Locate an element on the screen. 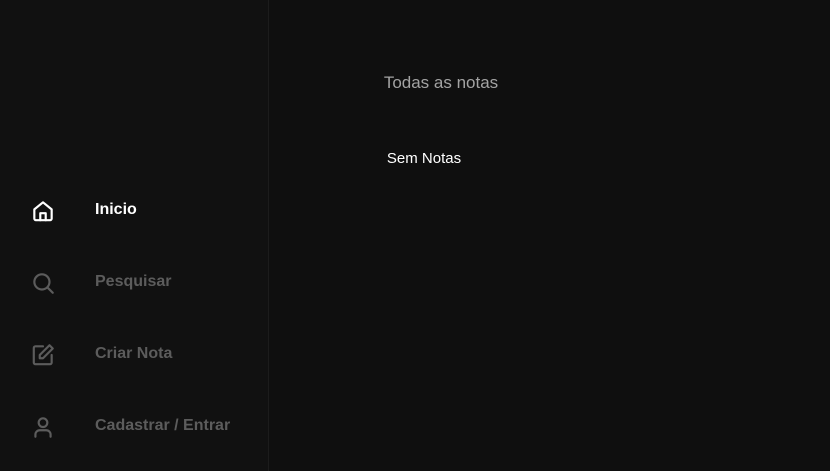 The image size is (830, 471). sidebar-item-pesquisar: Pesquisar is located at coordinates (134, 282).